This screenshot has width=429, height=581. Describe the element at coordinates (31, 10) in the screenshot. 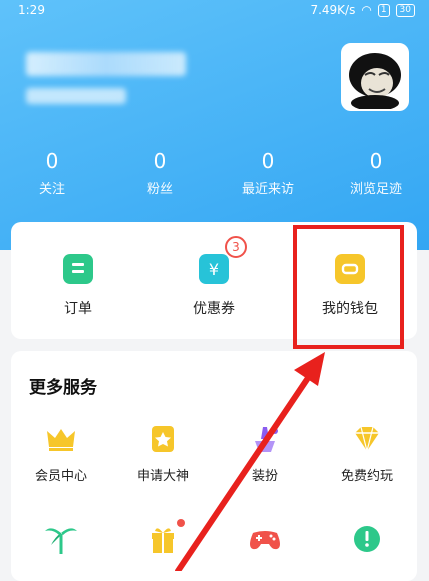

I see `status-time: 1:29` at that location.